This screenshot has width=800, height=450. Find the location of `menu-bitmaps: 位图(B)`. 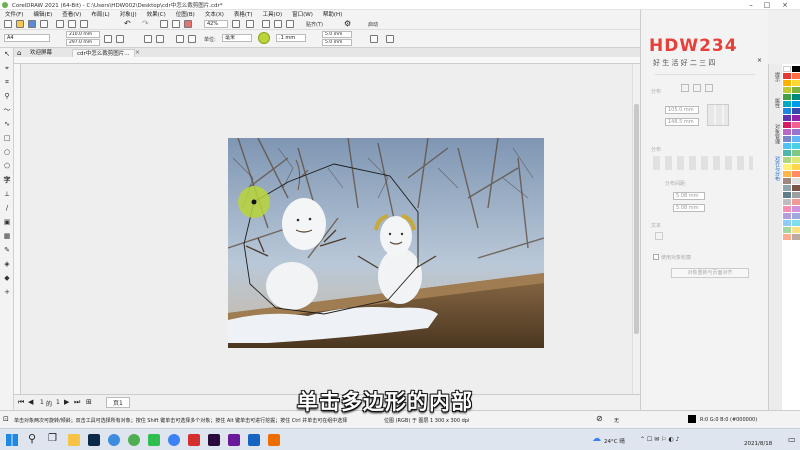

menu-bitmaps: 位图(B) is located at coordinates (185, 14).